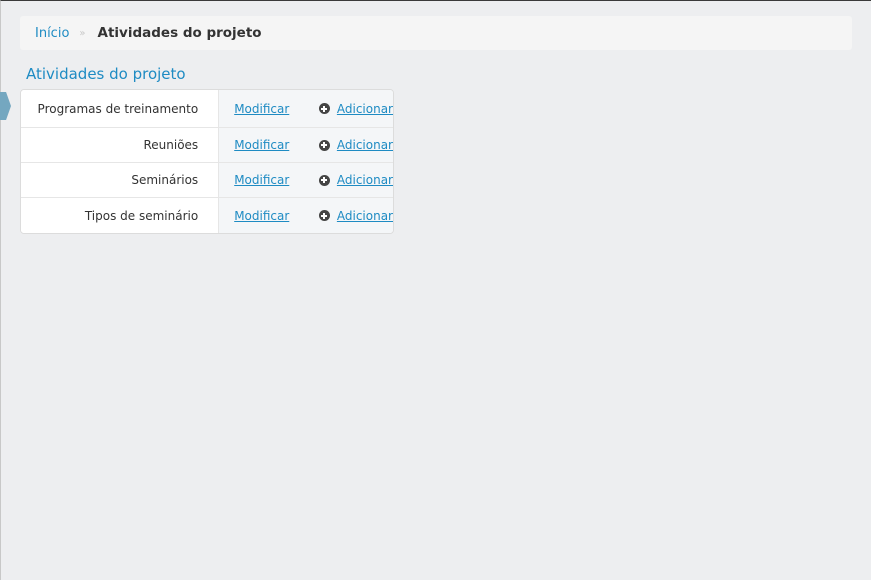  Describe the element at coordinates (52, 33) in the screenshot. I see `breadcrumb-home-link: Início` at that location.